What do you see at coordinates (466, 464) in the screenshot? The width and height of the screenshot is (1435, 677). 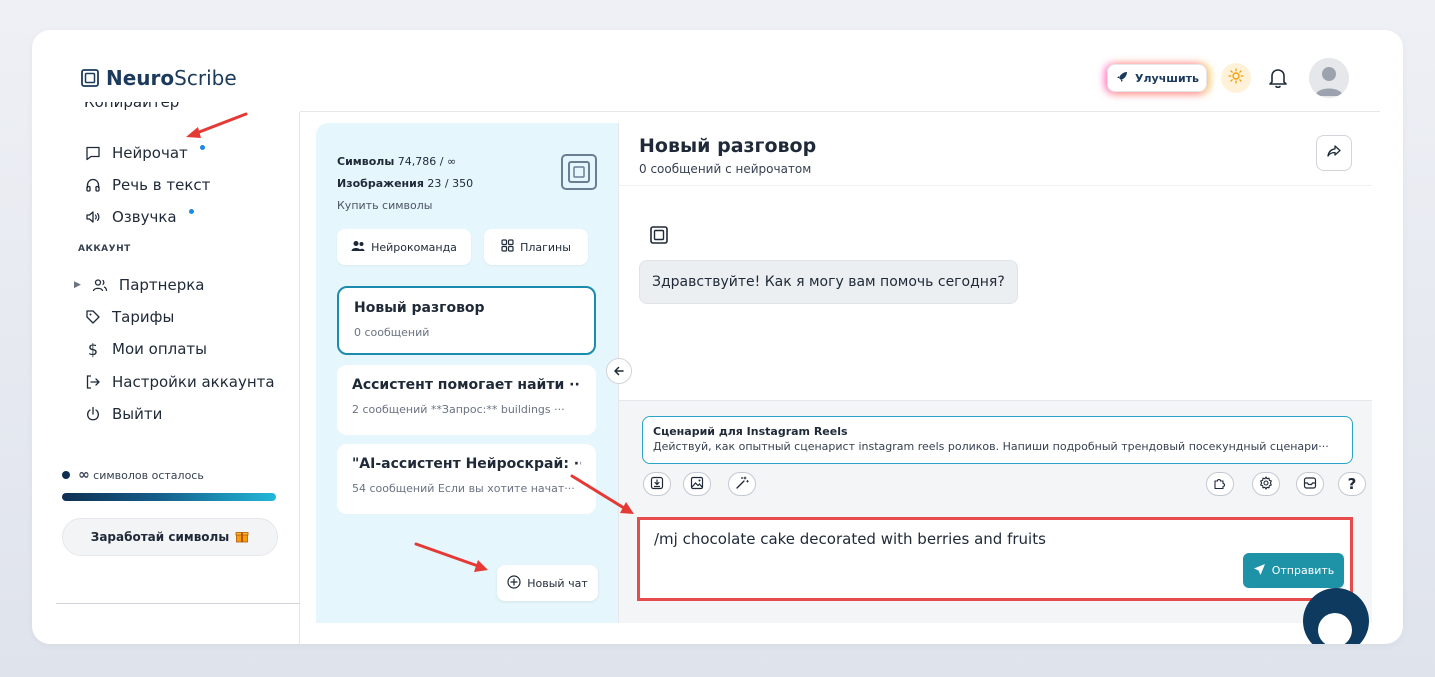 I see `chat-title: "AI-ассистент Нейроскрай: ···` at bounding box center [466, 464].